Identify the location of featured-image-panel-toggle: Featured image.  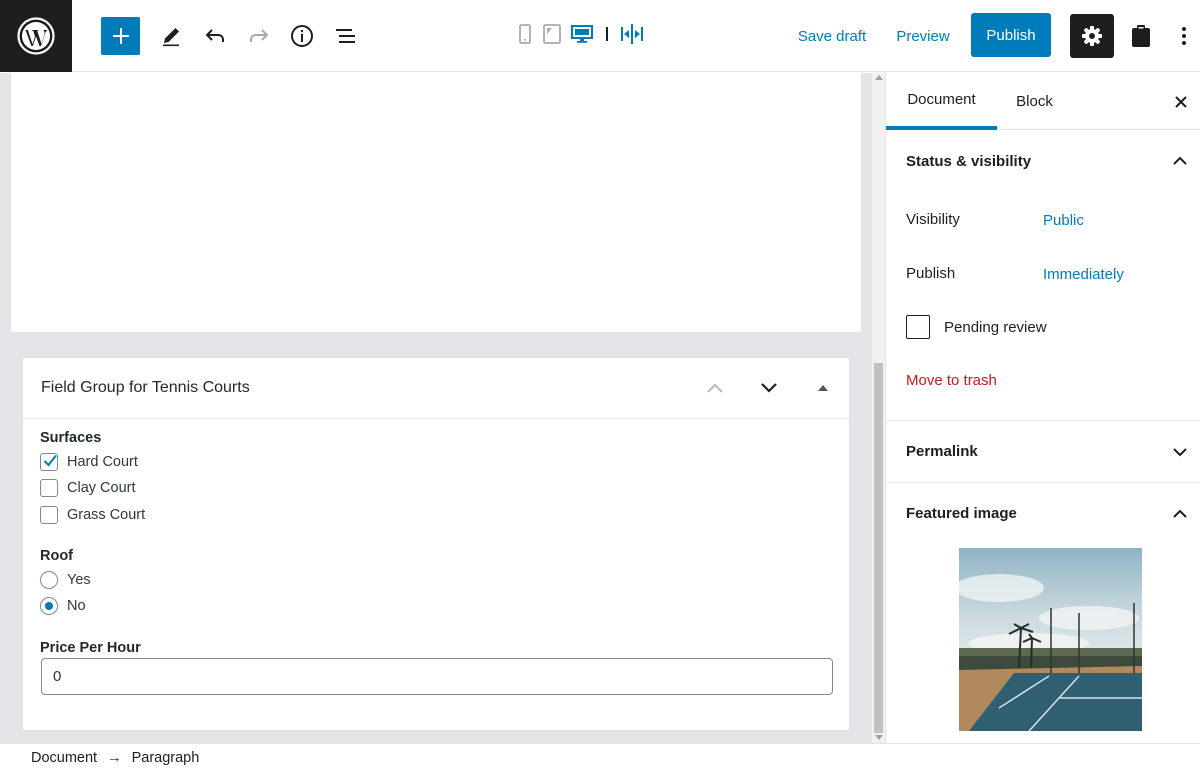
(1043, 513).